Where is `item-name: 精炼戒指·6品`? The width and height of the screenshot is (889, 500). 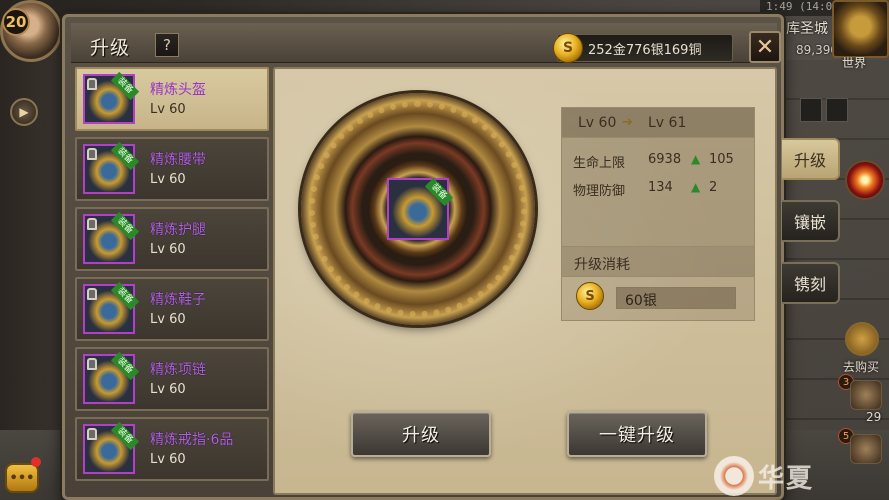
item-name: 精炼戒指·6品 is located at coordinates (192, 440).